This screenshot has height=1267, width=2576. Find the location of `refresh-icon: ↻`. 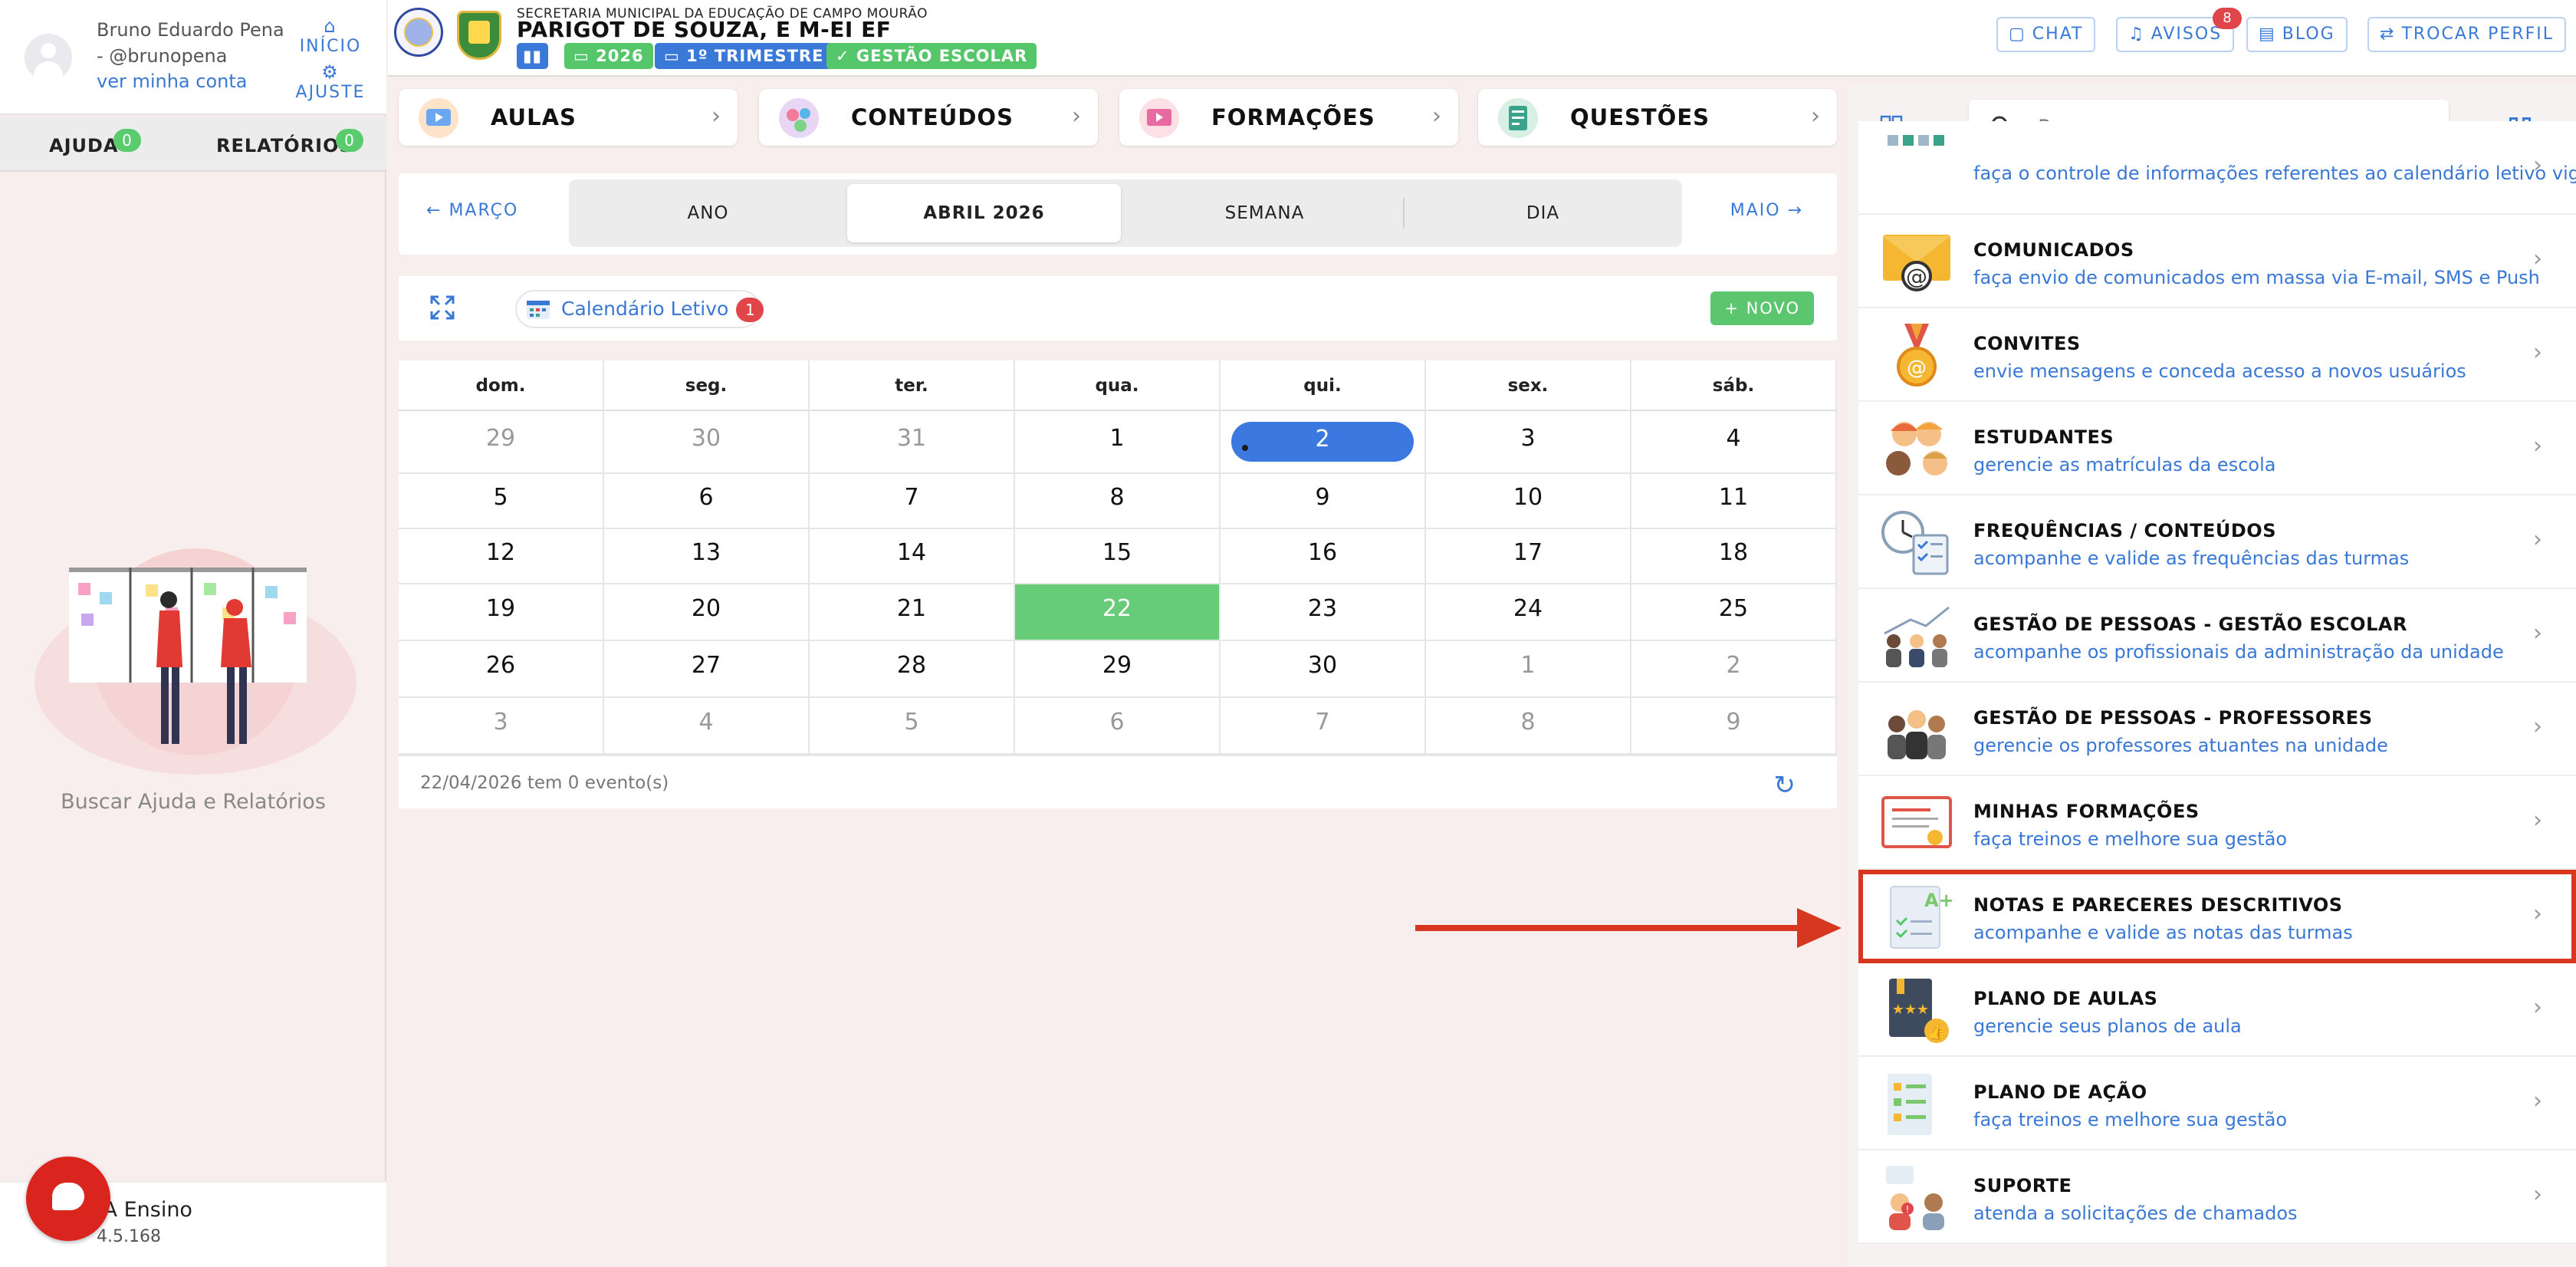

refresh-icon: ↻ is located at coordinates (1785, 785).